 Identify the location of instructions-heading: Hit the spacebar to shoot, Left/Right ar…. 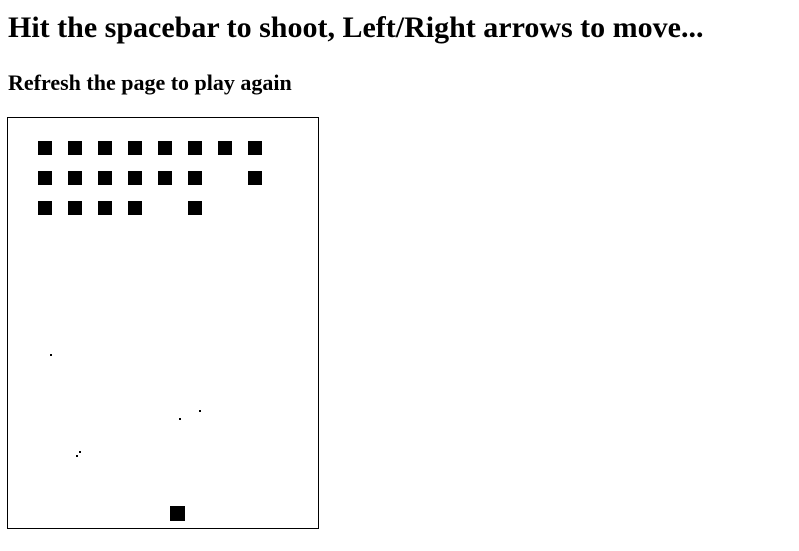
(356, 27).